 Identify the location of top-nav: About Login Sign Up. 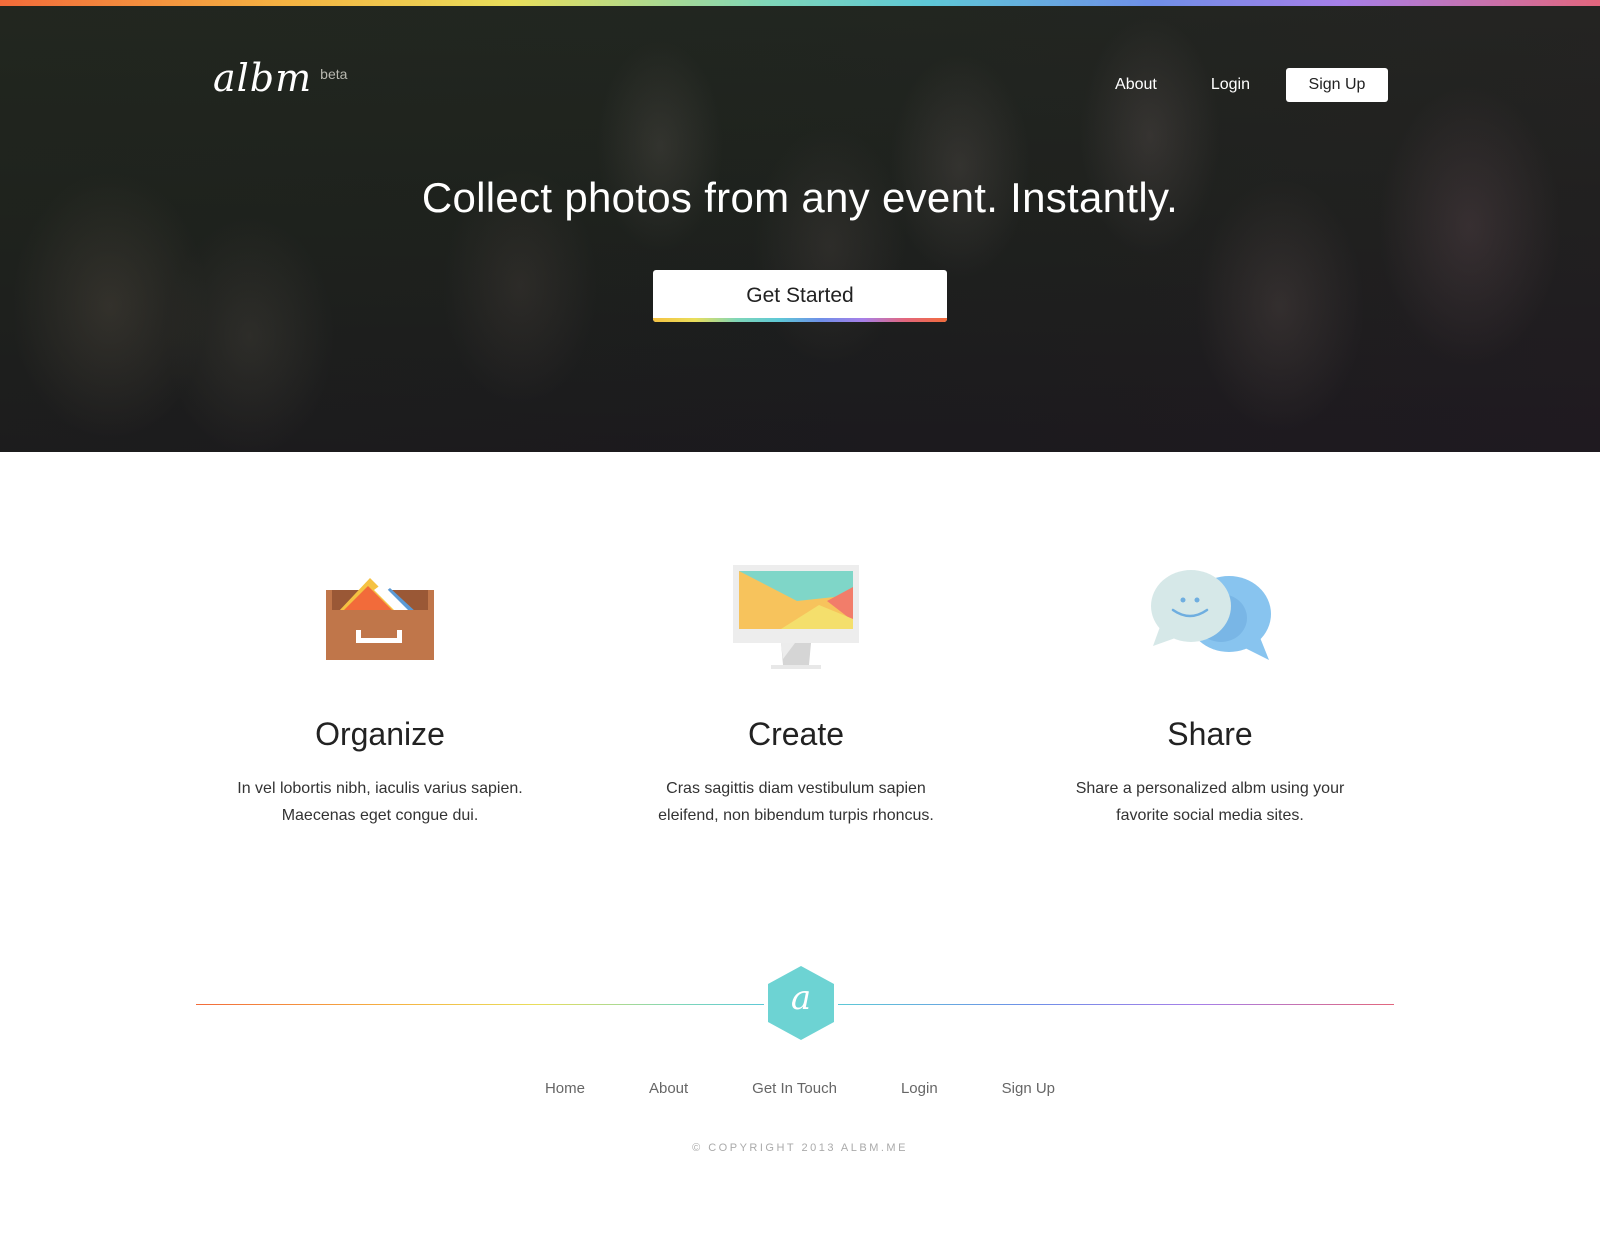
(1251, 85).